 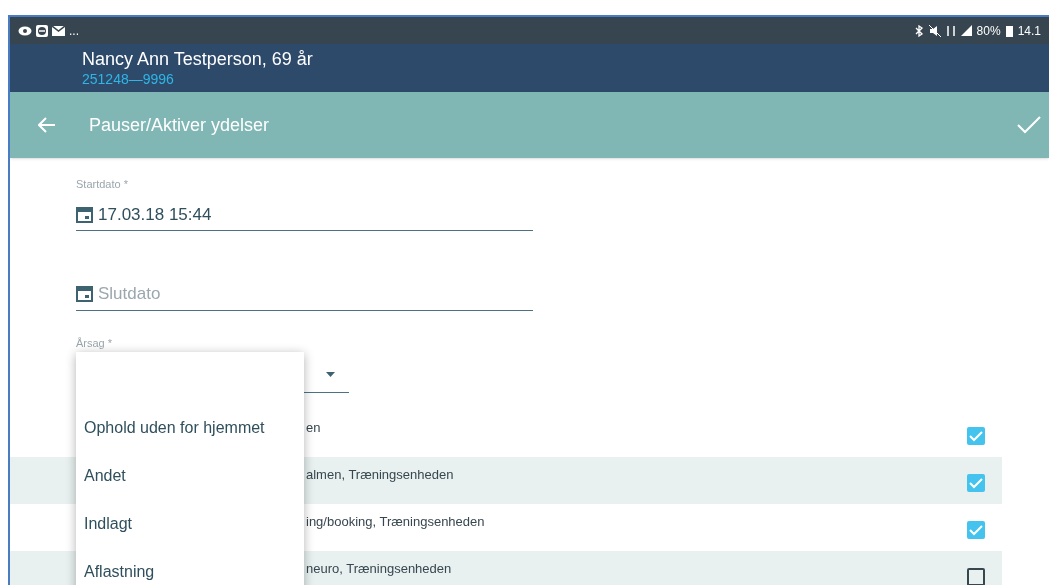 I want to click on battery-icon, so click(x=1009, y=30).